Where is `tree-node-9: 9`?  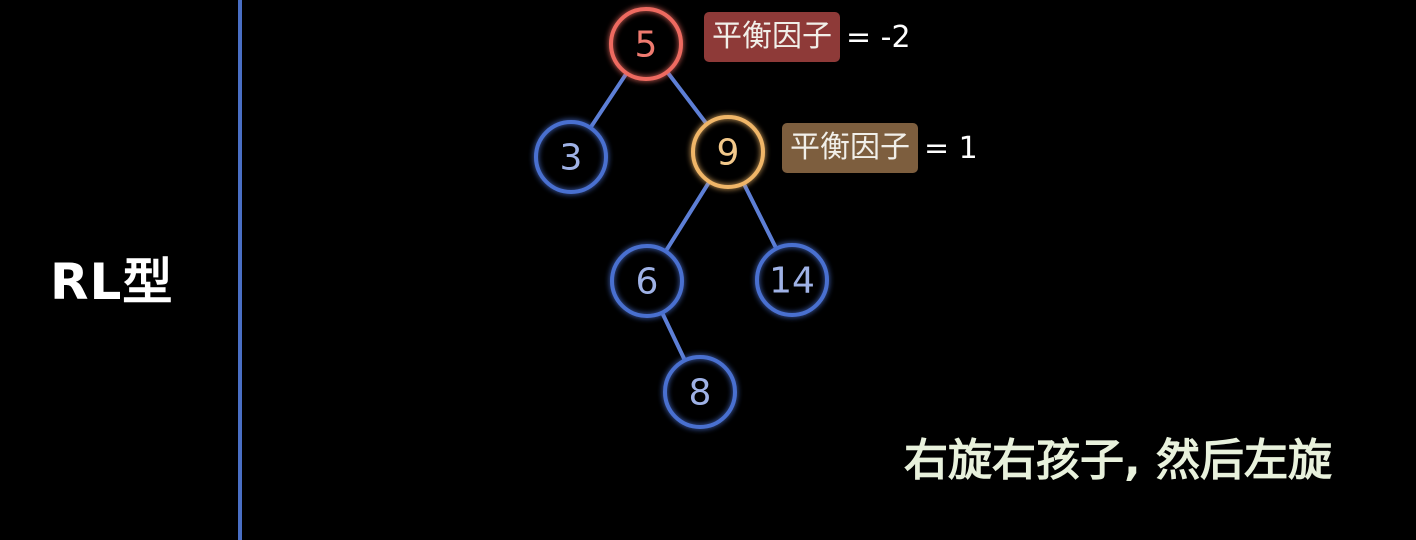
tree-node-9: 9 is located at coordinates (728, 152).